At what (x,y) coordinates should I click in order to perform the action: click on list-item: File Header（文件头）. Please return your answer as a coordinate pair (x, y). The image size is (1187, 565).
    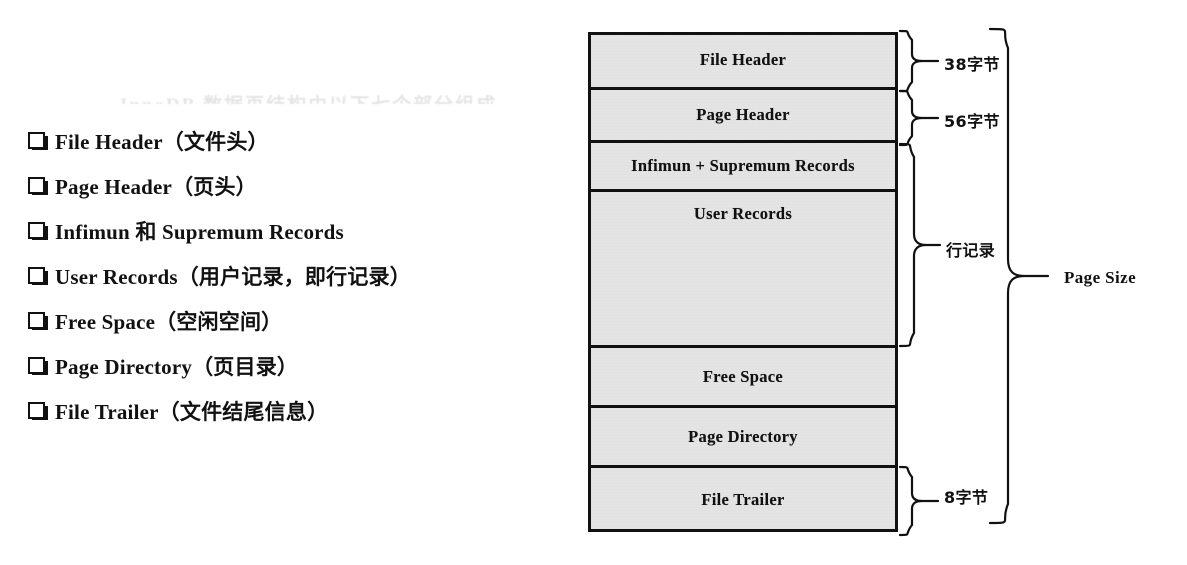
    Looking at the image, I should click on (288, 140).